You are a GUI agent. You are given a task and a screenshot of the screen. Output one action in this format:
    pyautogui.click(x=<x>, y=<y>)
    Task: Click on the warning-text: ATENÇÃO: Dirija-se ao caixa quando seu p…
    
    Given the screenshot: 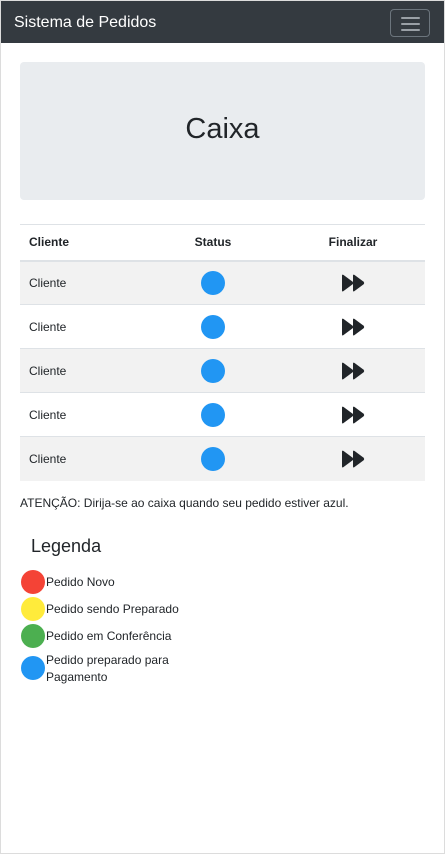 What is the action you would take?
    pyautogui.click(x=184, y=503)
    